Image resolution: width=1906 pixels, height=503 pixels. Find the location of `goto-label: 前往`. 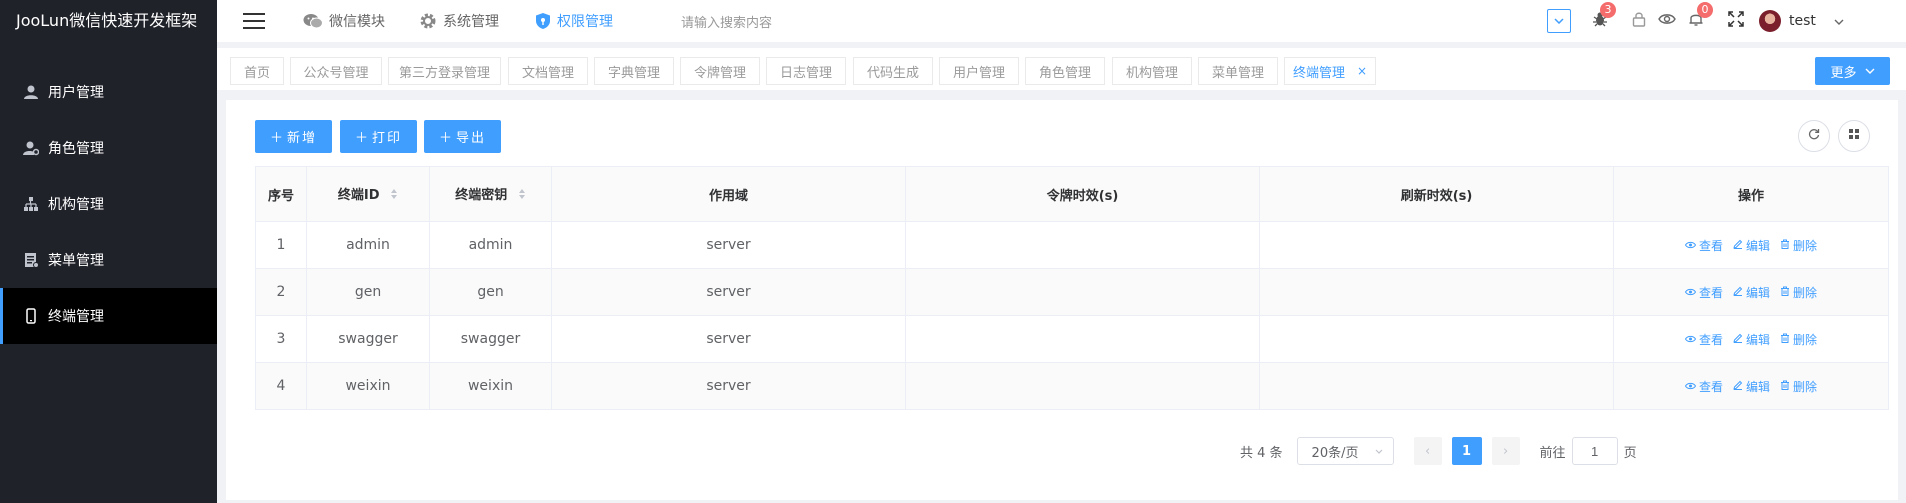

goto-label: 前往 is located at coordinates (1552, 453).